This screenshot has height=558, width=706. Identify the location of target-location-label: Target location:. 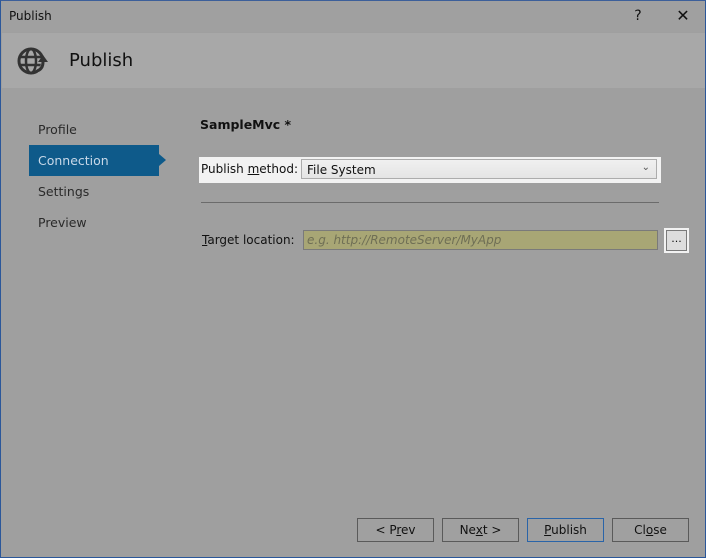
(248, 240).